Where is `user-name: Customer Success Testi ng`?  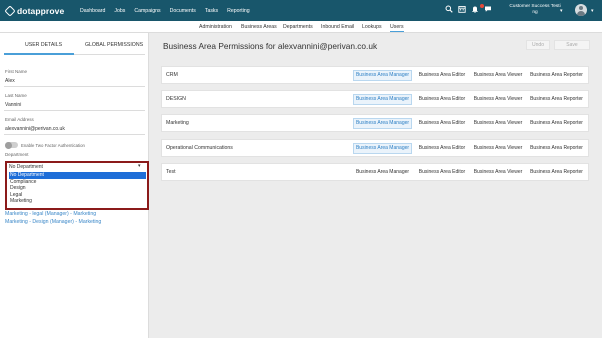
user-name: Customer Success Testi ng is located at coordinates (535, 10).